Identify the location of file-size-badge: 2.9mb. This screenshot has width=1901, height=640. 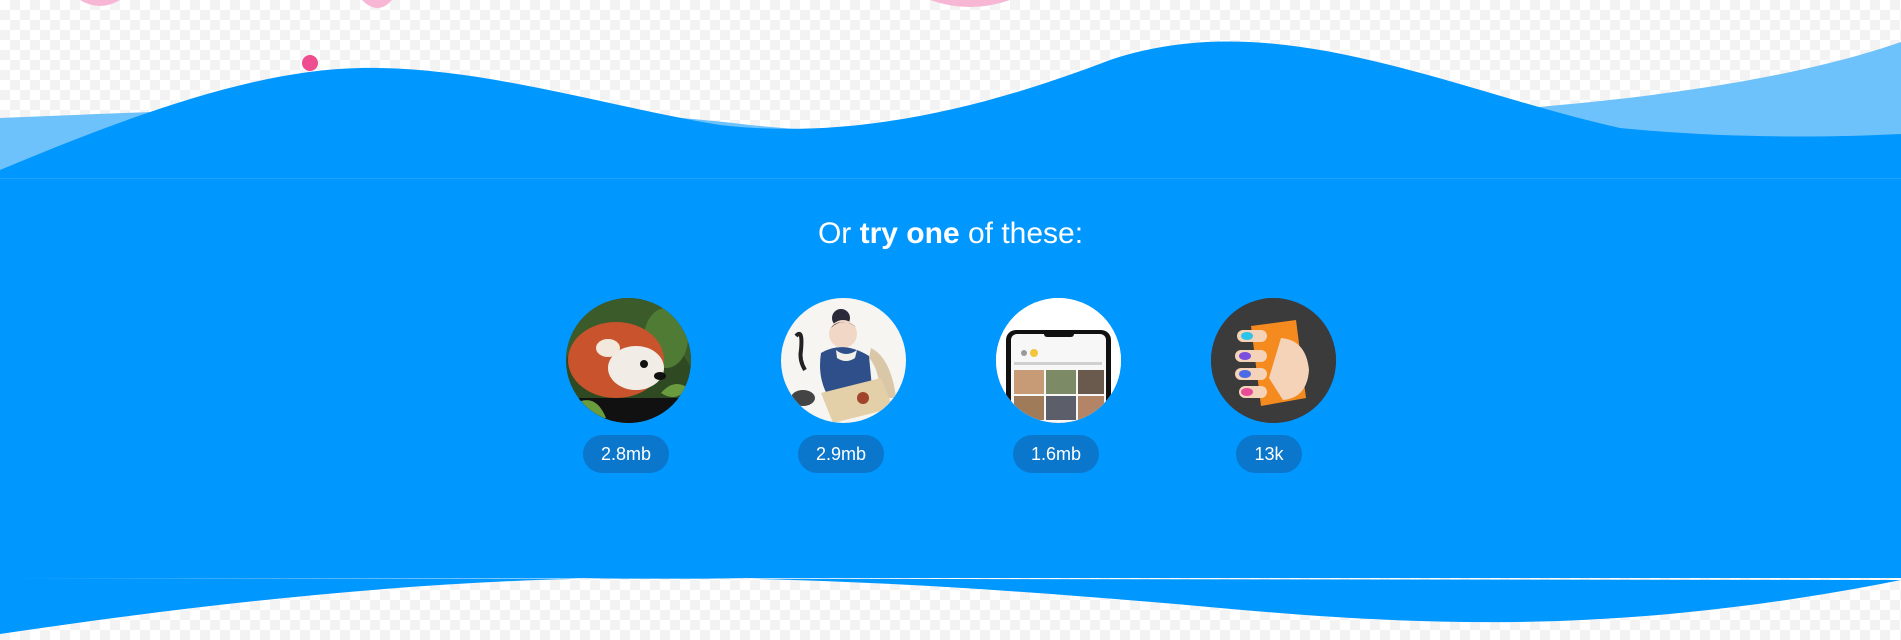
(841, 454).